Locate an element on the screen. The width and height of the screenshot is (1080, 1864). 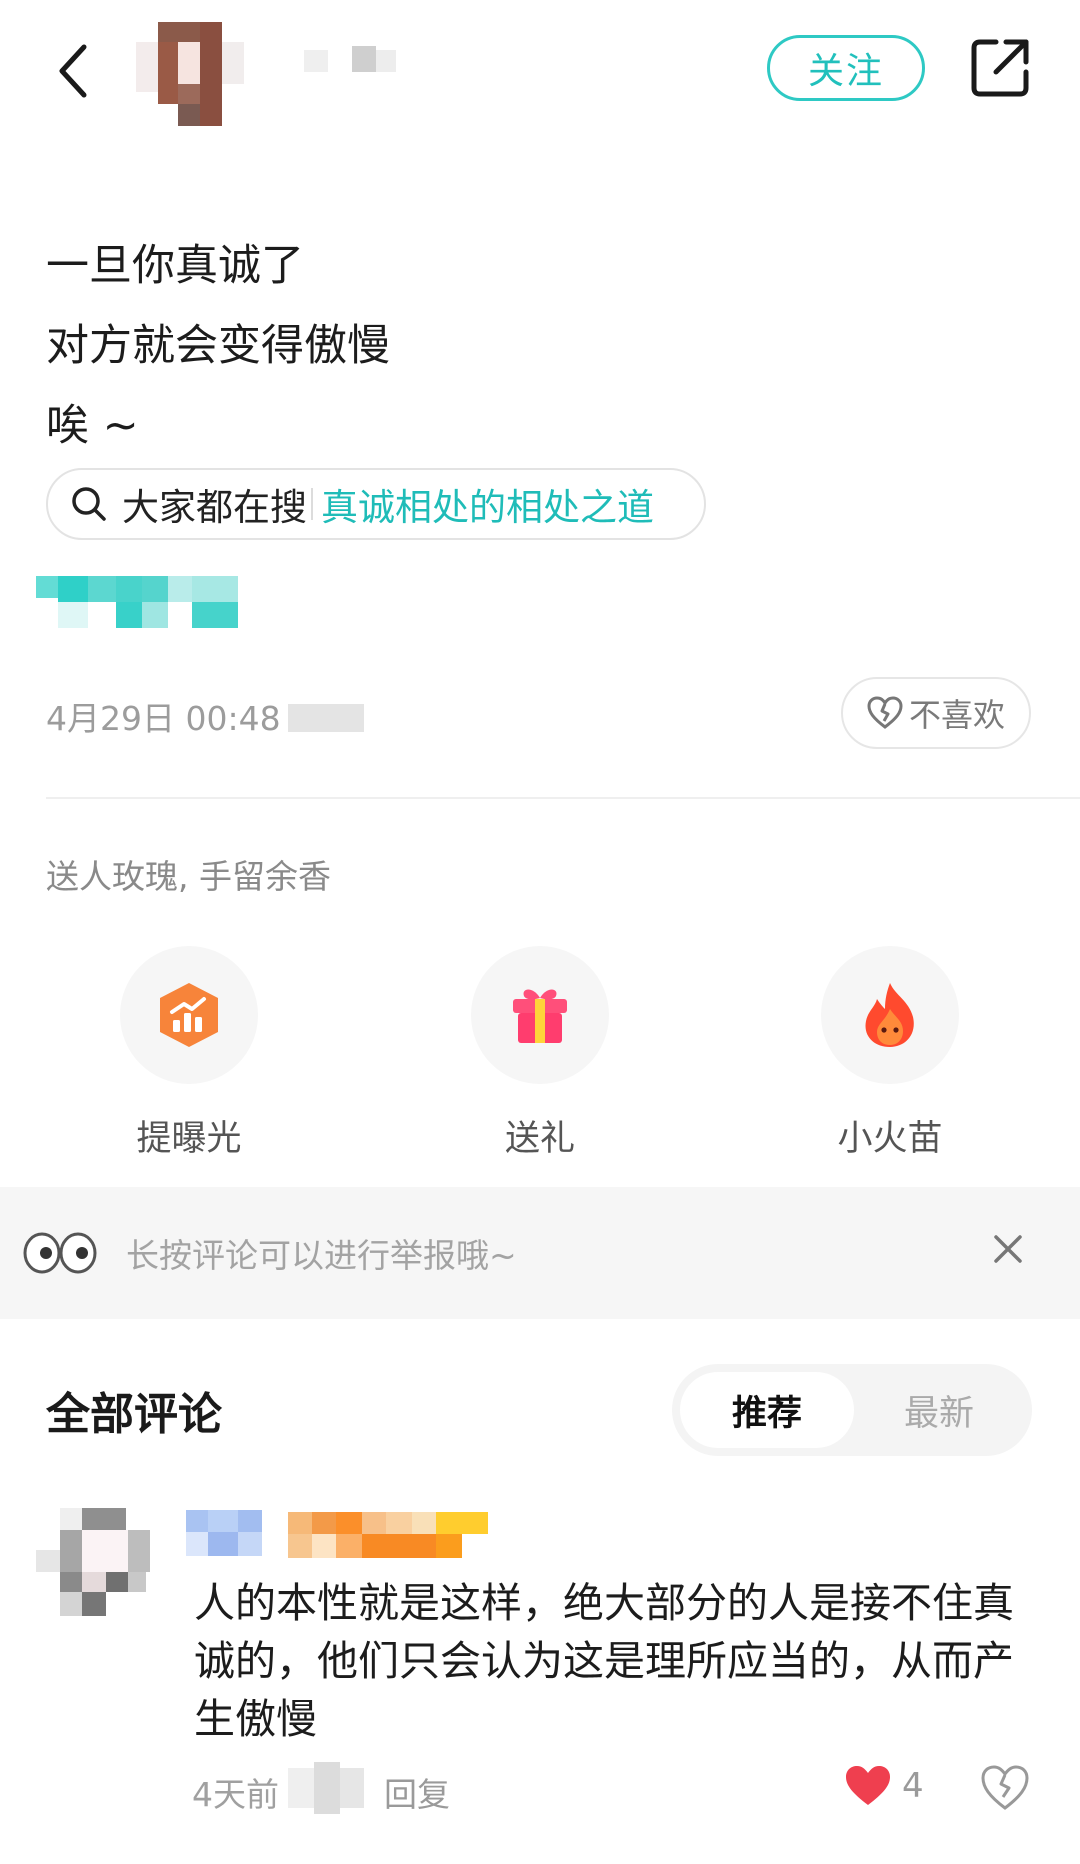
share-external-icon is located at coordinates (1000, 68).